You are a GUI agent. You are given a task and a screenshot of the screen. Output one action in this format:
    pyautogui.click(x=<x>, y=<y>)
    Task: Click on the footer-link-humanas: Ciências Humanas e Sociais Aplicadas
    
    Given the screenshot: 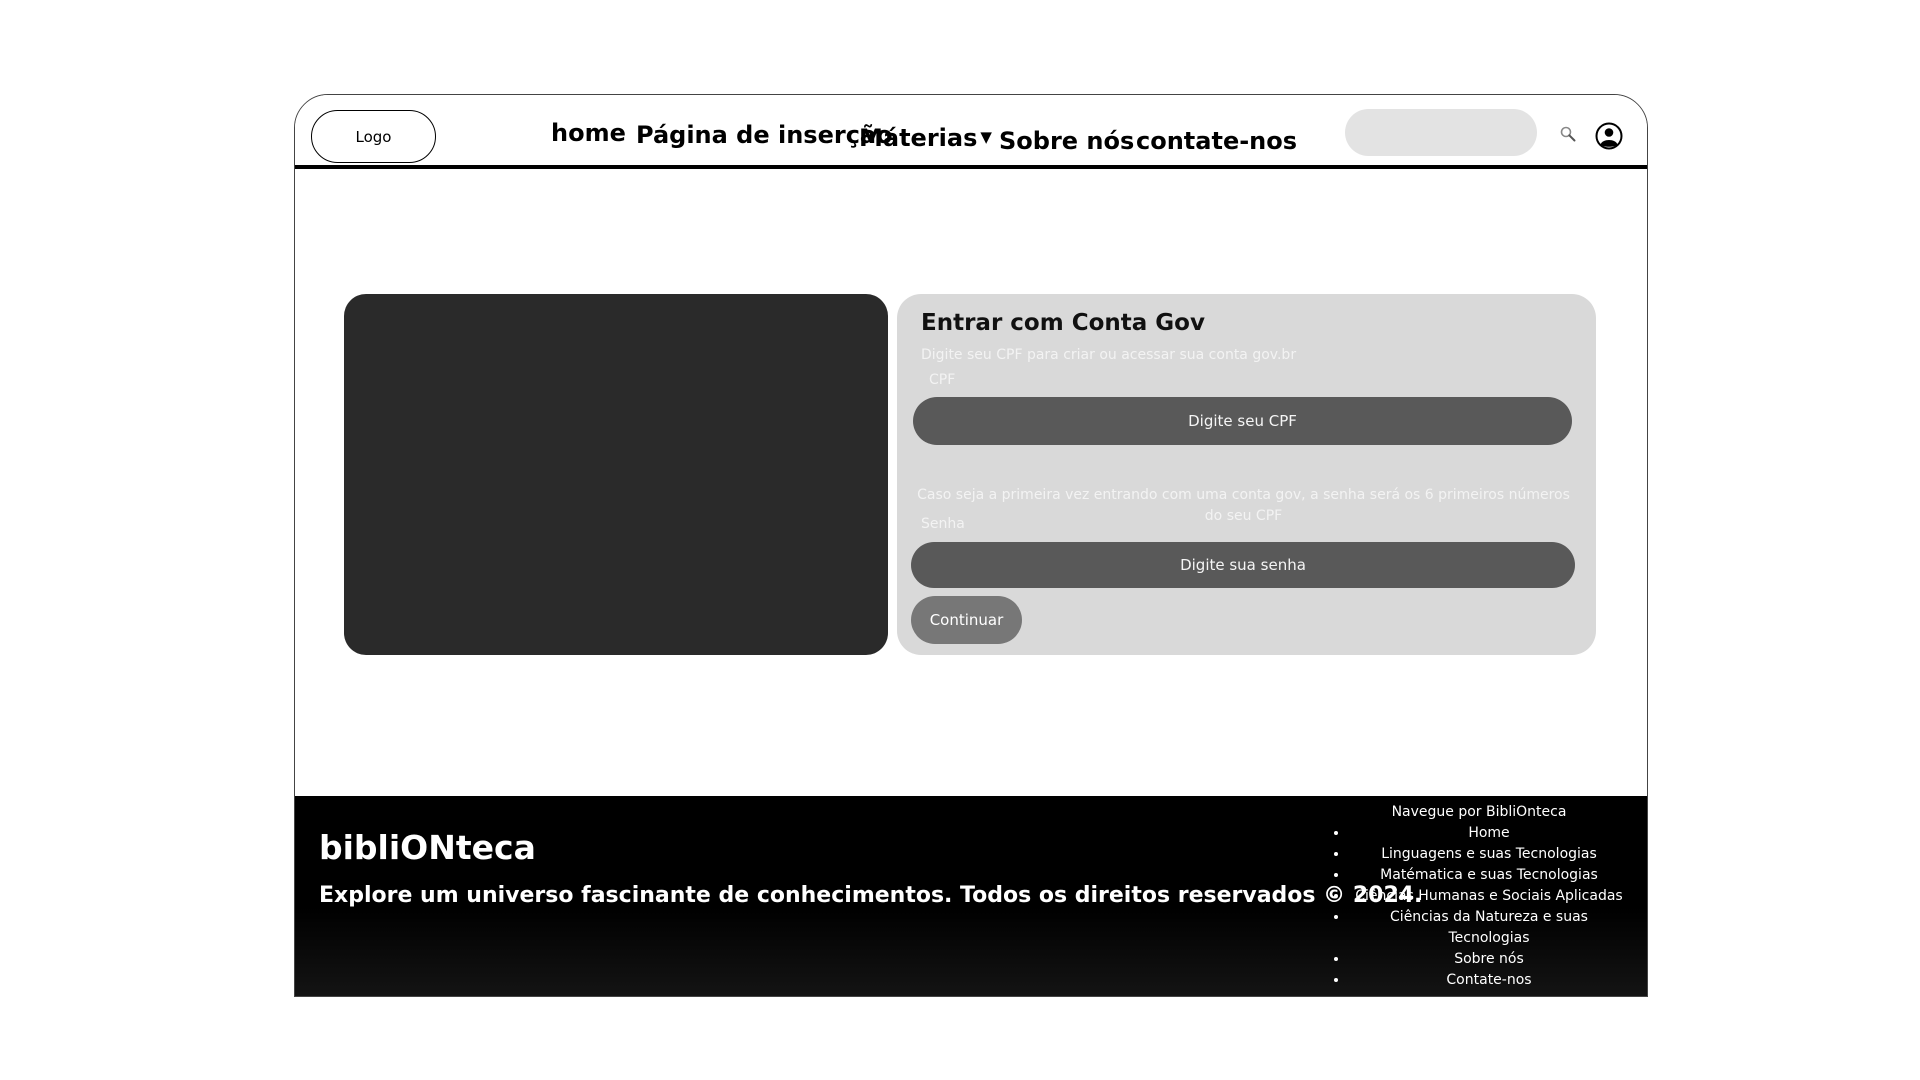 What is the action you would take?
    pyautogui.click(x=1489, y=896)
    